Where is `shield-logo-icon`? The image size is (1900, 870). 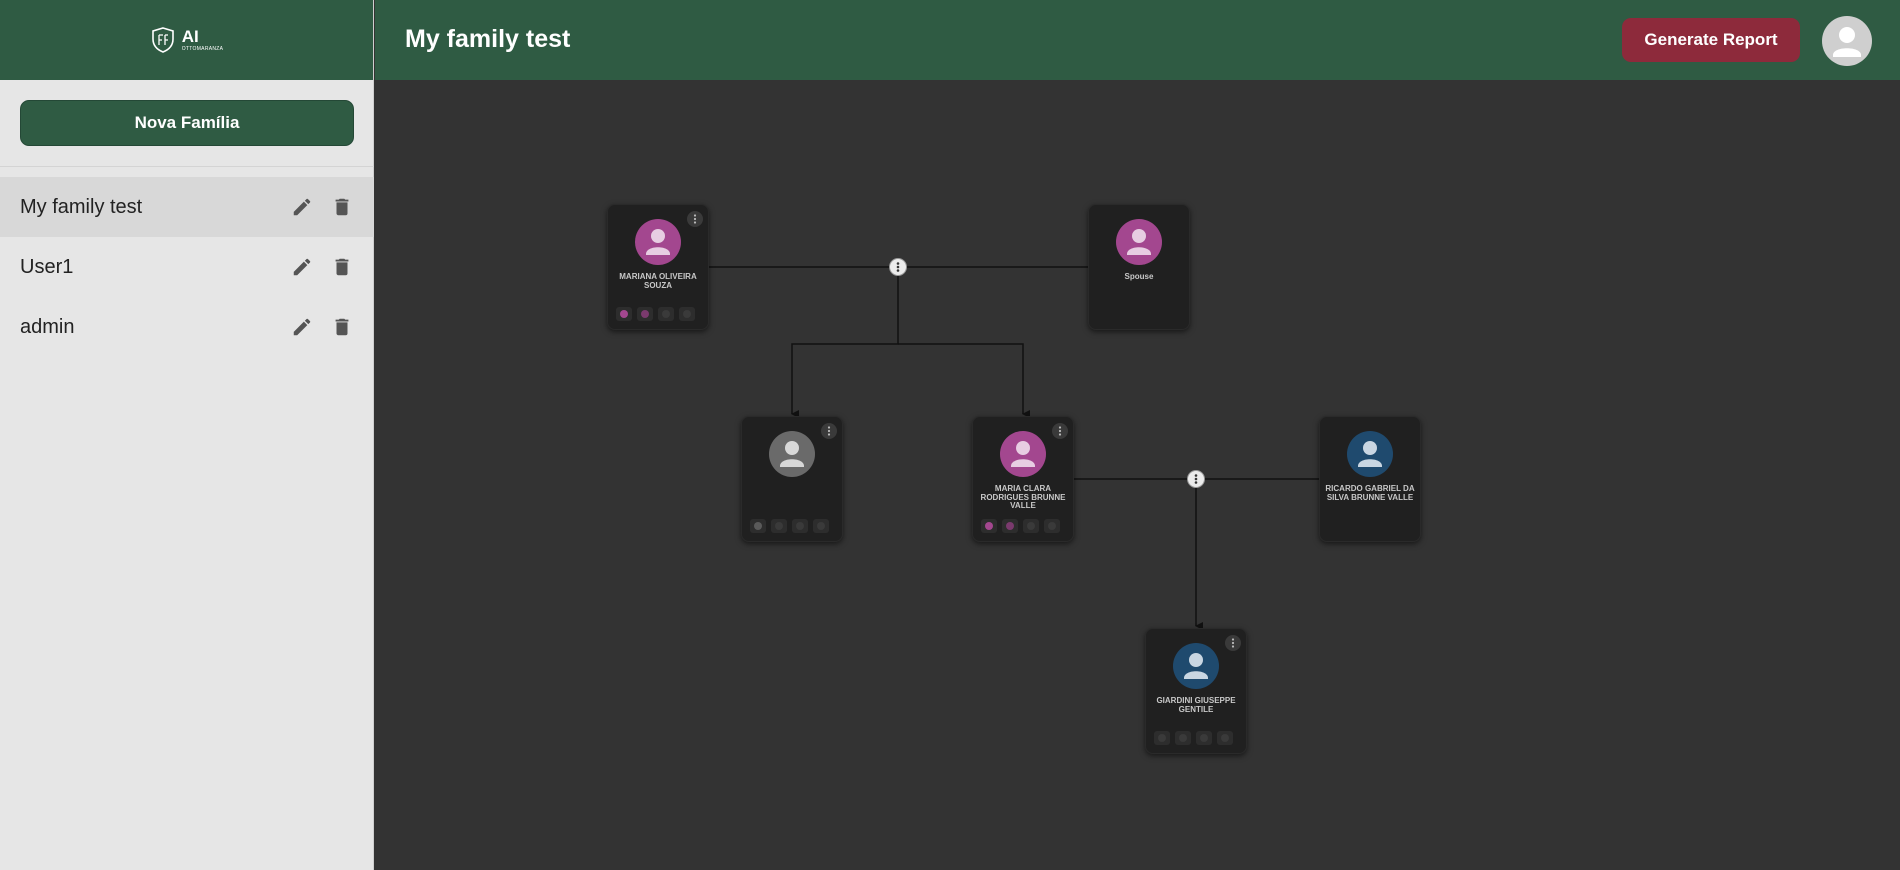
shield-logo-icon is located at coordinates (162, 40).